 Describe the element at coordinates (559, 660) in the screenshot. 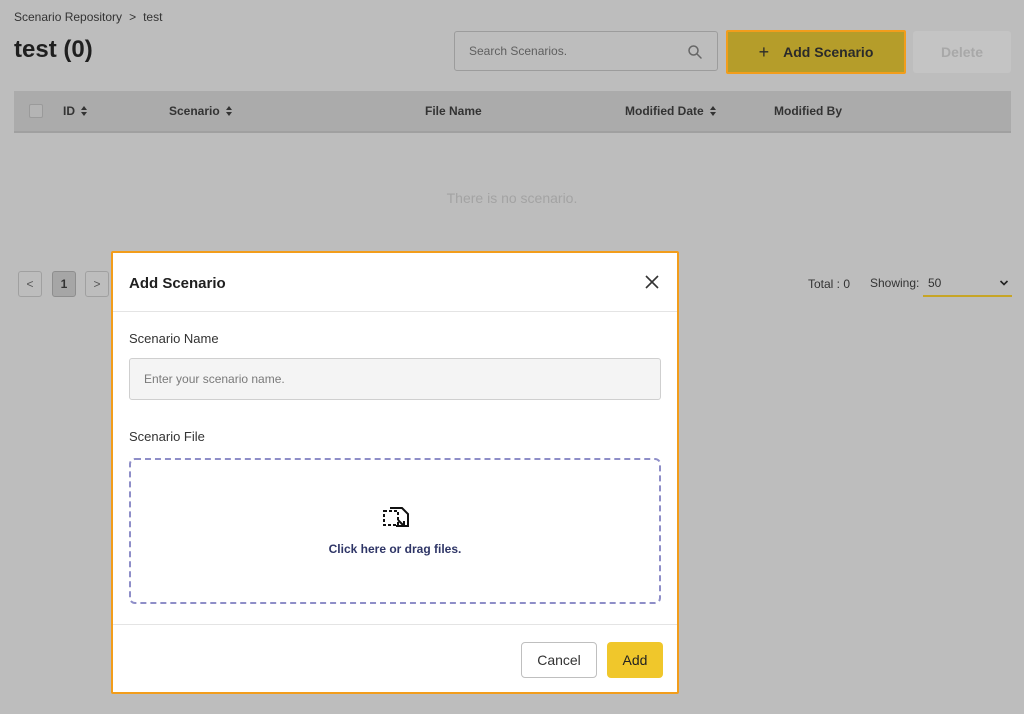

I see `cancel-button: Cancel` at that location.